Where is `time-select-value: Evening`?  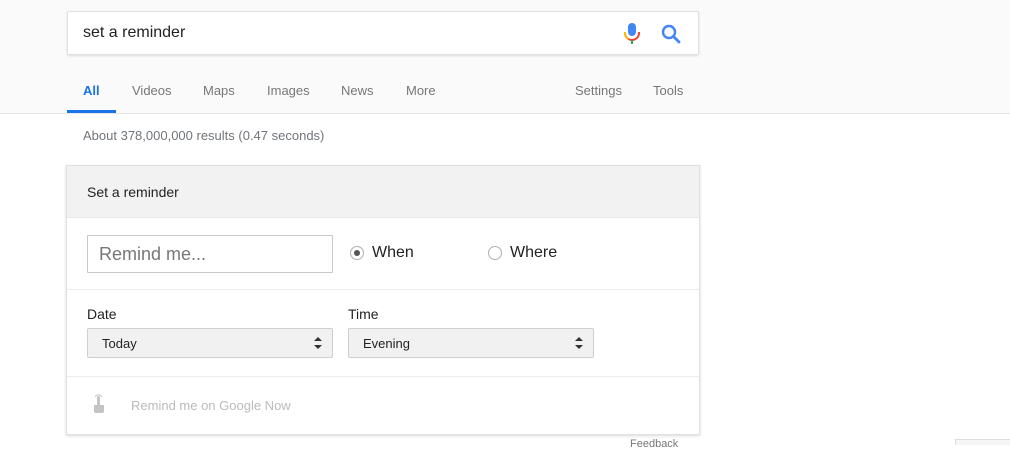 time-select-value: Evening is located at coordinates (386, 343).